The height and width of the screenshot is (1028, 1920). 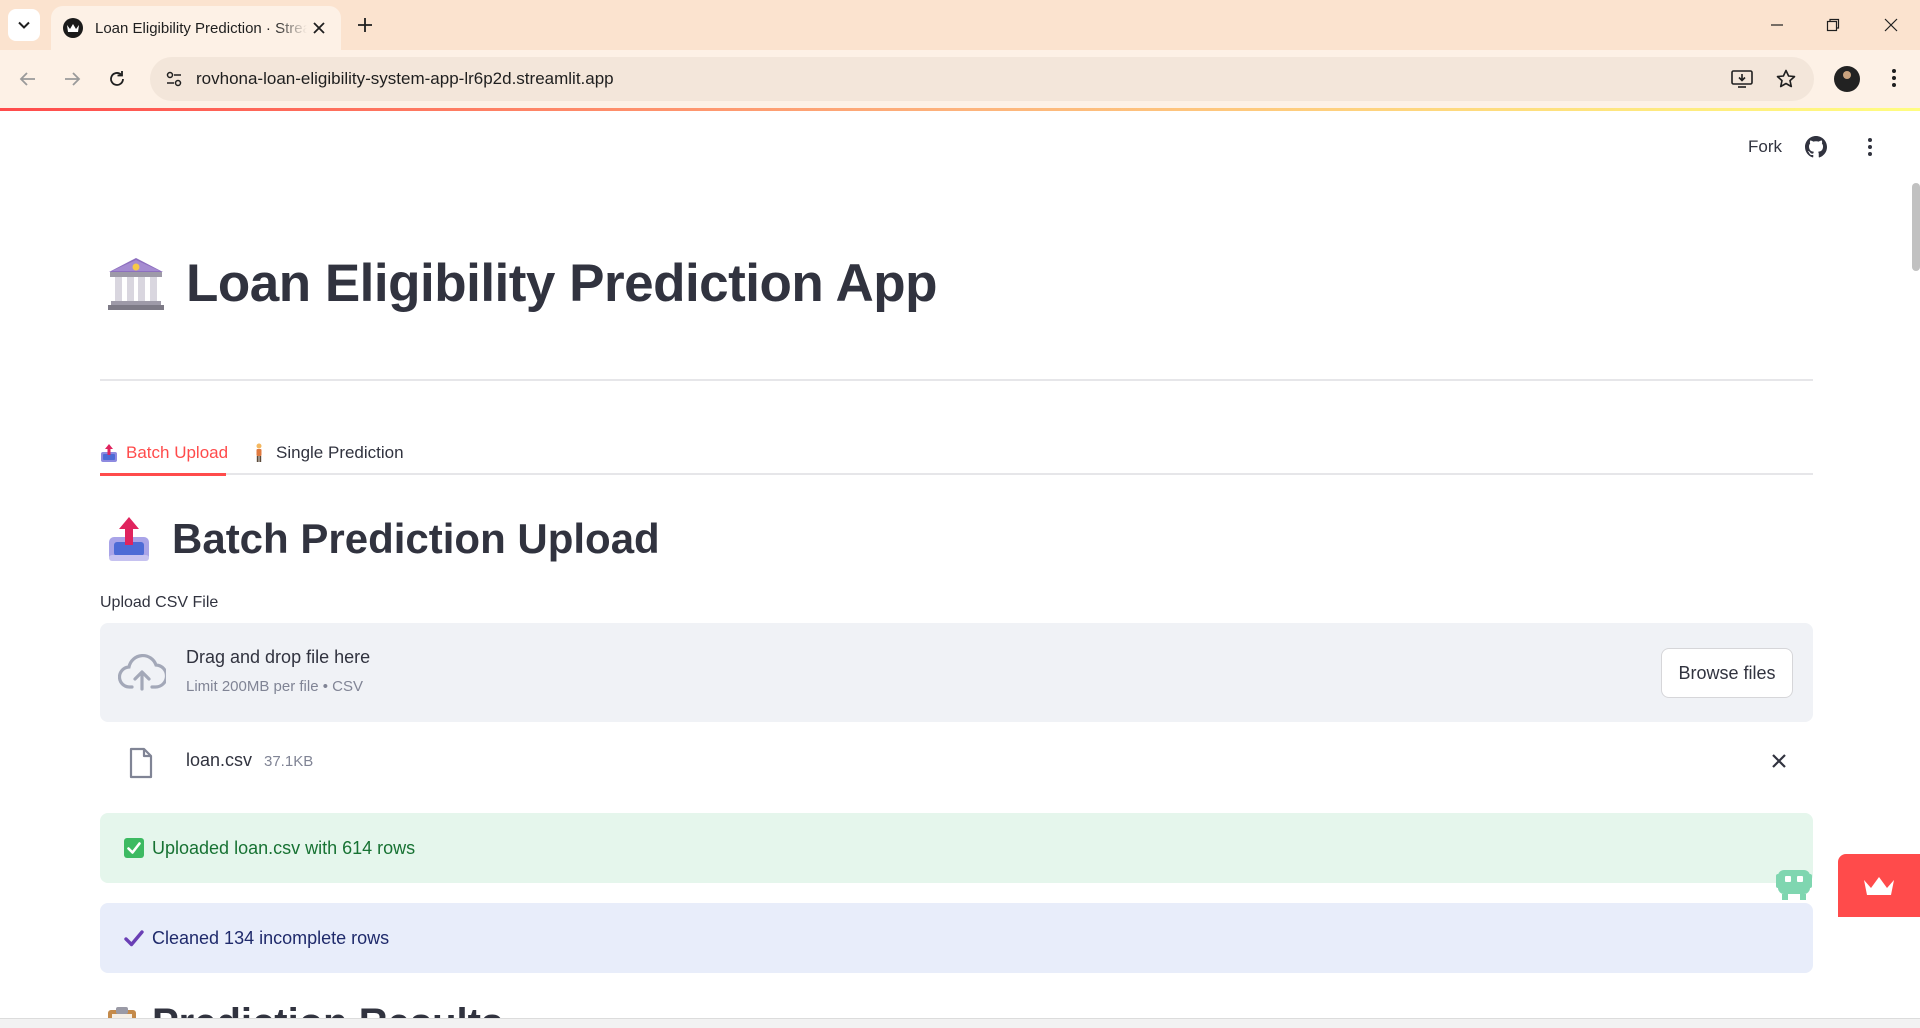 What do you see at coordinates (177, 452) in the screenshot?
I see `tab-batch-upload-label: Batch Upload` at bounding box center [177, 452].